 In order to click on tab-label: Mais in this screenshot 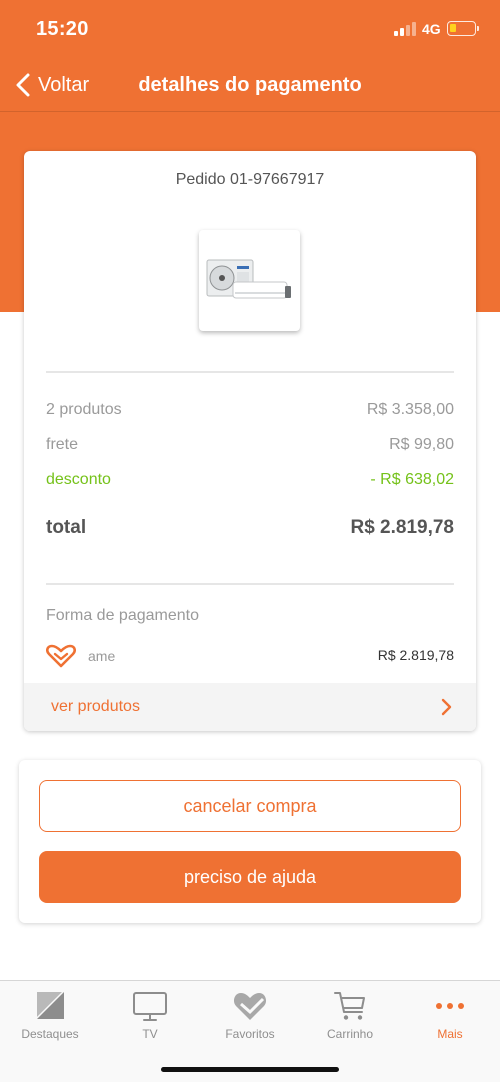, I will do `click(450, 1034)`.